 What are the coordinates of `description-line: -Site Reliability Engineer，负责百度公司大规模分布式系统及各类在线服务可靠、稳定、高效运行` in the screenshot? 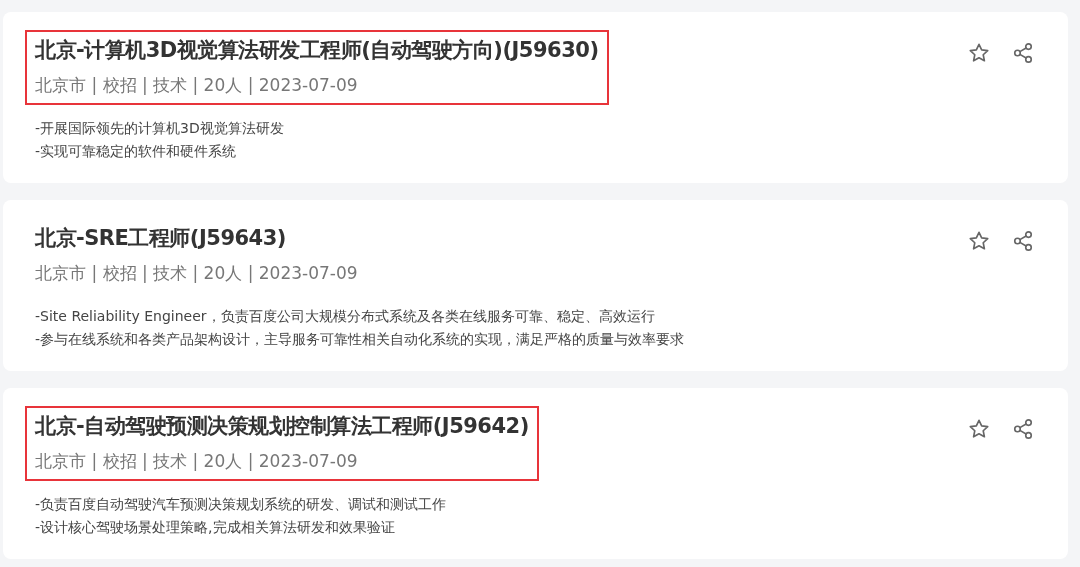 It's located at (345, 316).